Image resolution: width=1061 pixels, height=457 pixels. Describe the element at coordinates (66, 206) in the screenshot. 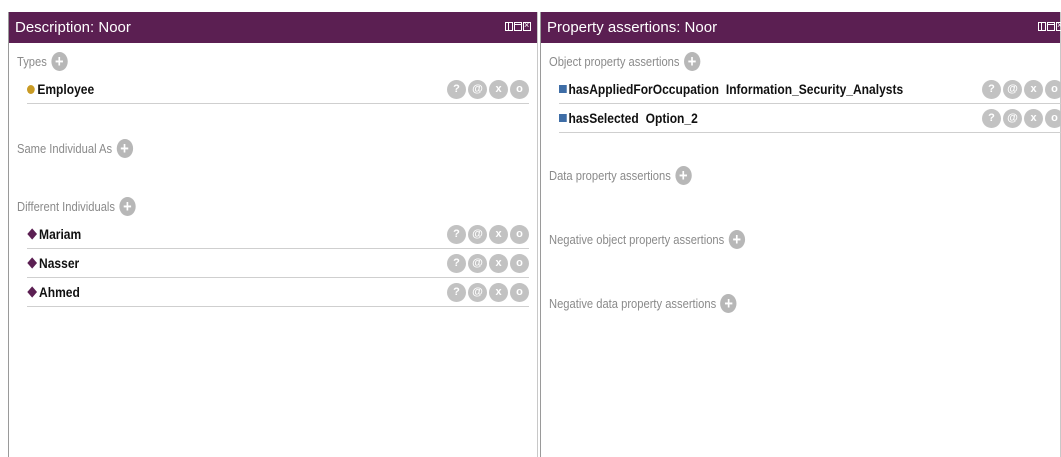

I see `different-individuals-label: Different Individuals` at that location.